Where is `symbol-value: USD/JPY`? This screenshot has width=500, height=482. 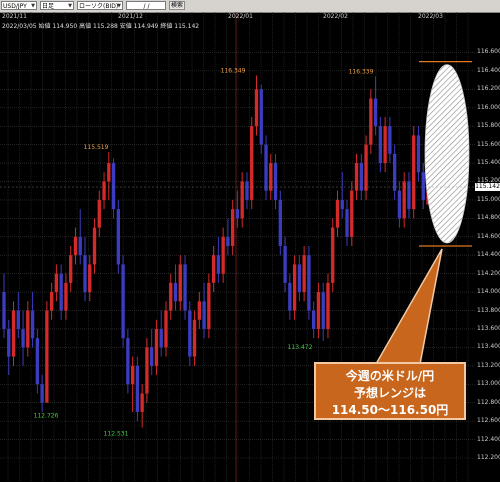 symbol-value: USD/JPY is located at coordinates (15, 6).